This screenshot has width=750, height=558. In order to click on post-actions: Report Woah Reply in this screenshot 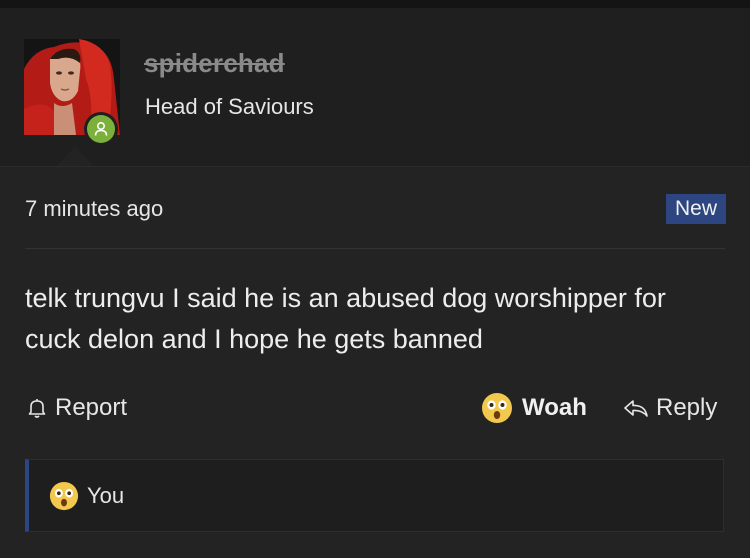, I will do `click(375, 410)`.